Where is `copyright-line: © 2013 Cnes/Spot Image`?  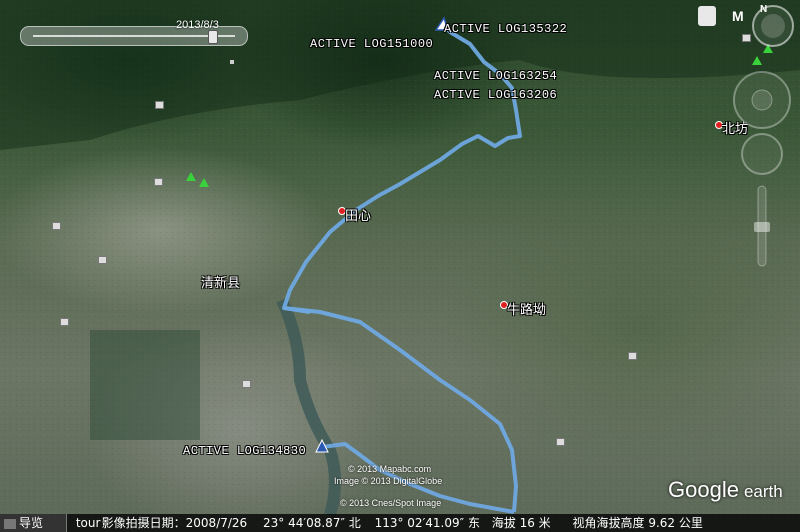 copyright-line: © 2013 Cnes/Spot Image is located at coordinates (391, 503).